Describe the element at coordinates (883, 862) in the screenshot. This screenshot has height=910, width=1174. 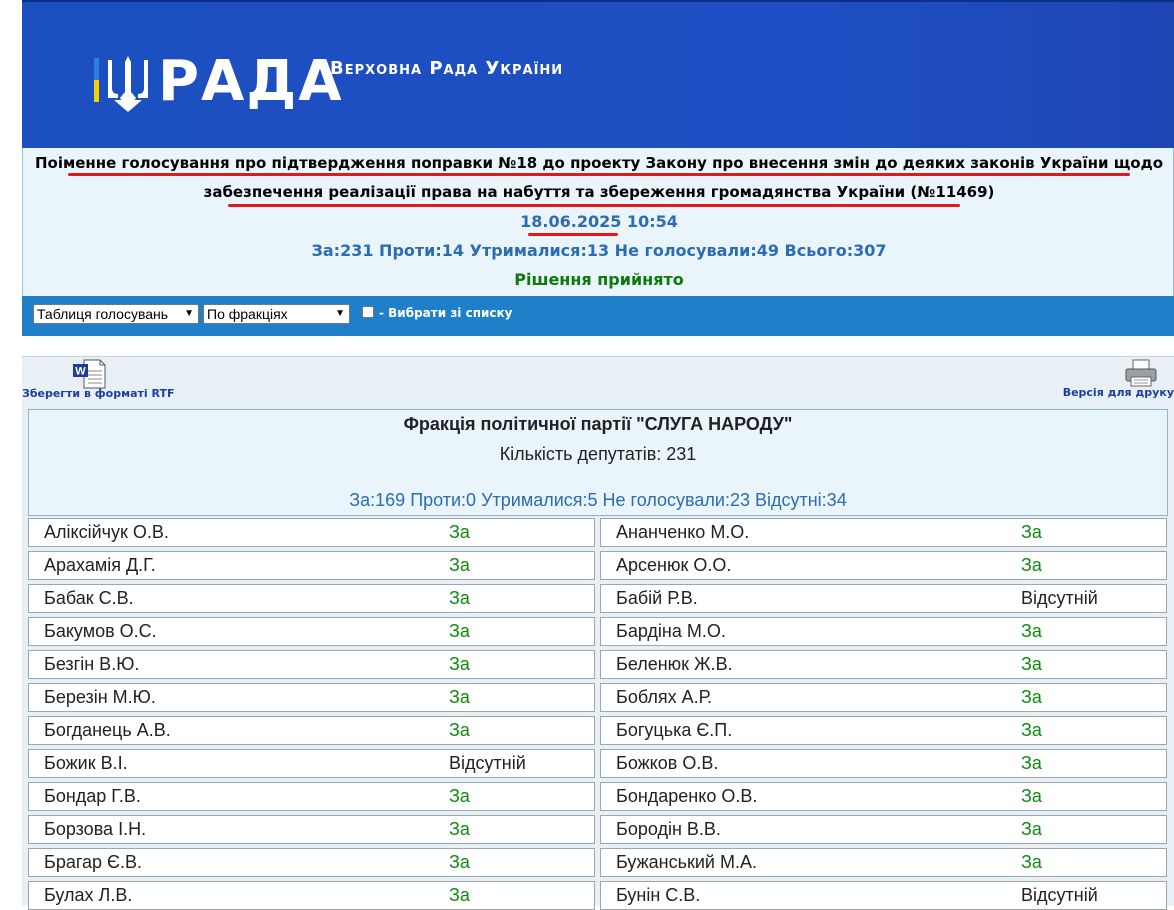
I see `deputy-row: Бужанський М.А. За` at that location.